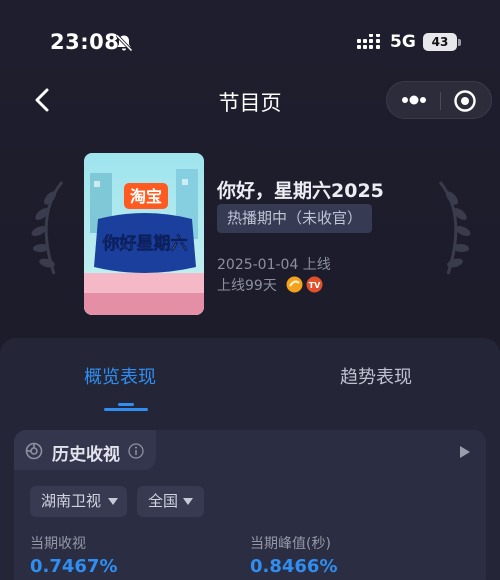  I want to click on signal-icon, so click(368, 41).